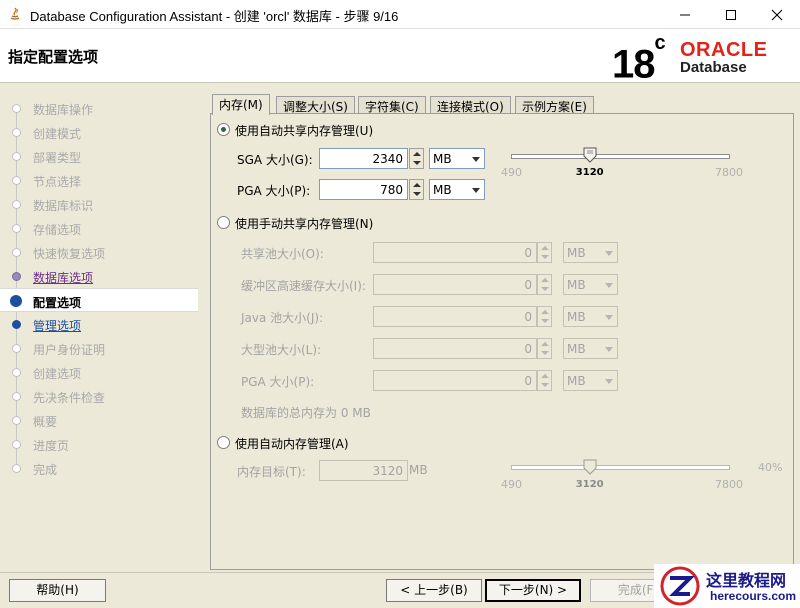 The image size is (800, 608). I want to click on large-pool-unit-select: MB, so click(590, 348).